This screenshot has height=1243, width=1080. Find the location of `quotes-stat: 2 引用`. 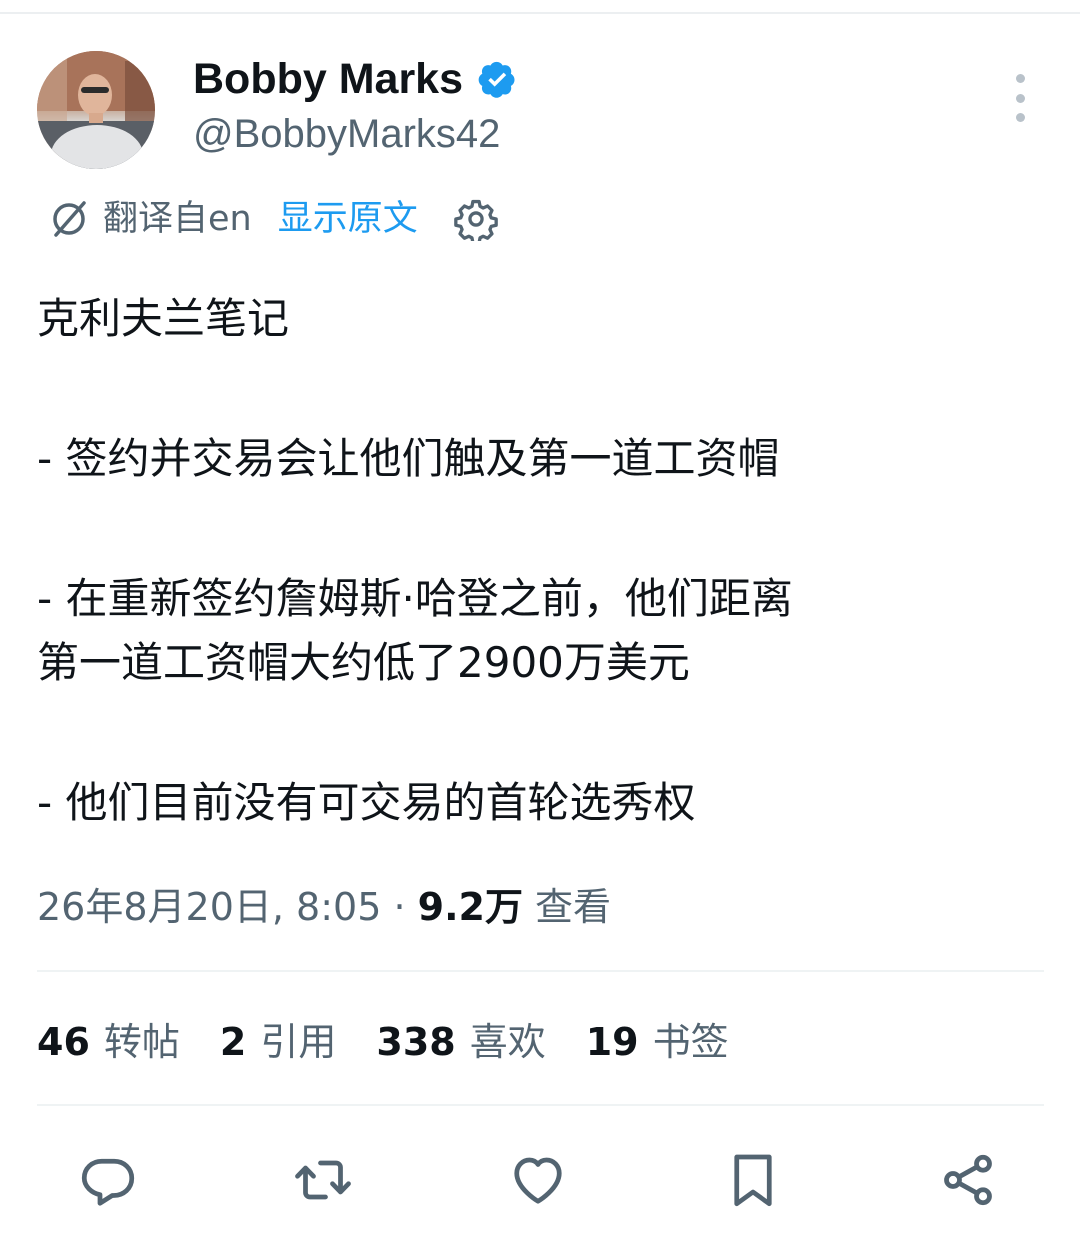

quotes-stat: 2 引用 is located at coordinates (278, 1042).